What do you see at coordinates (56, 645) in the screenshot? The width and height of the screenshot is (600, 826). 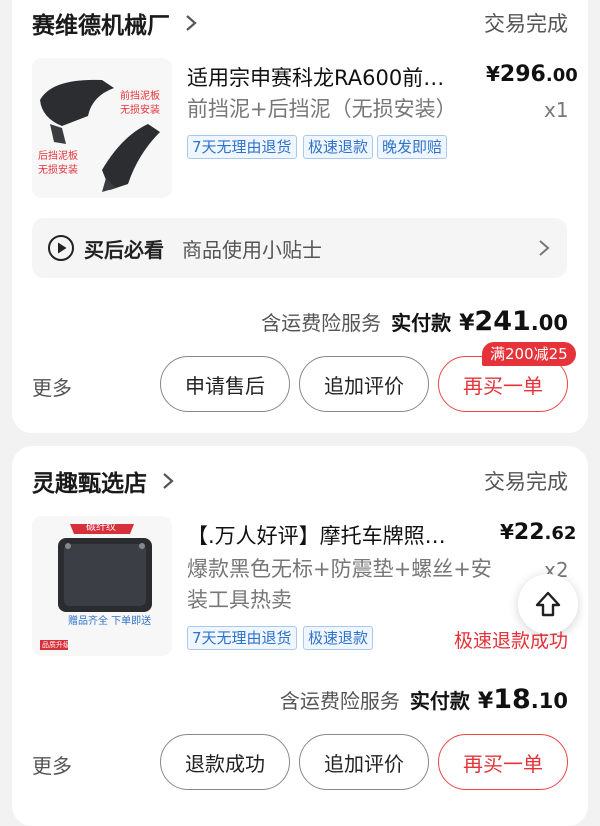 I see `thumb-badge: 品质升级` at bounding box center [56, 645].